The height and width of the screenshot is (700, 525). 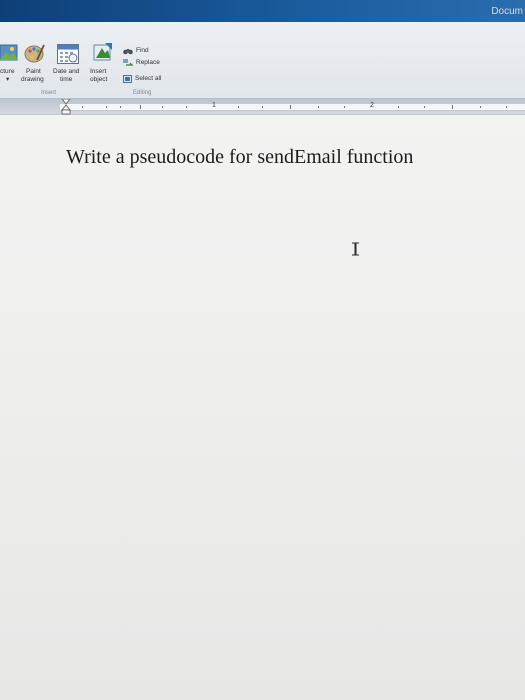 What do you see at coordinates (99, 79) in the screenshot?
I see `insert-object-label-line2: object` at bounding box center [99, 79].